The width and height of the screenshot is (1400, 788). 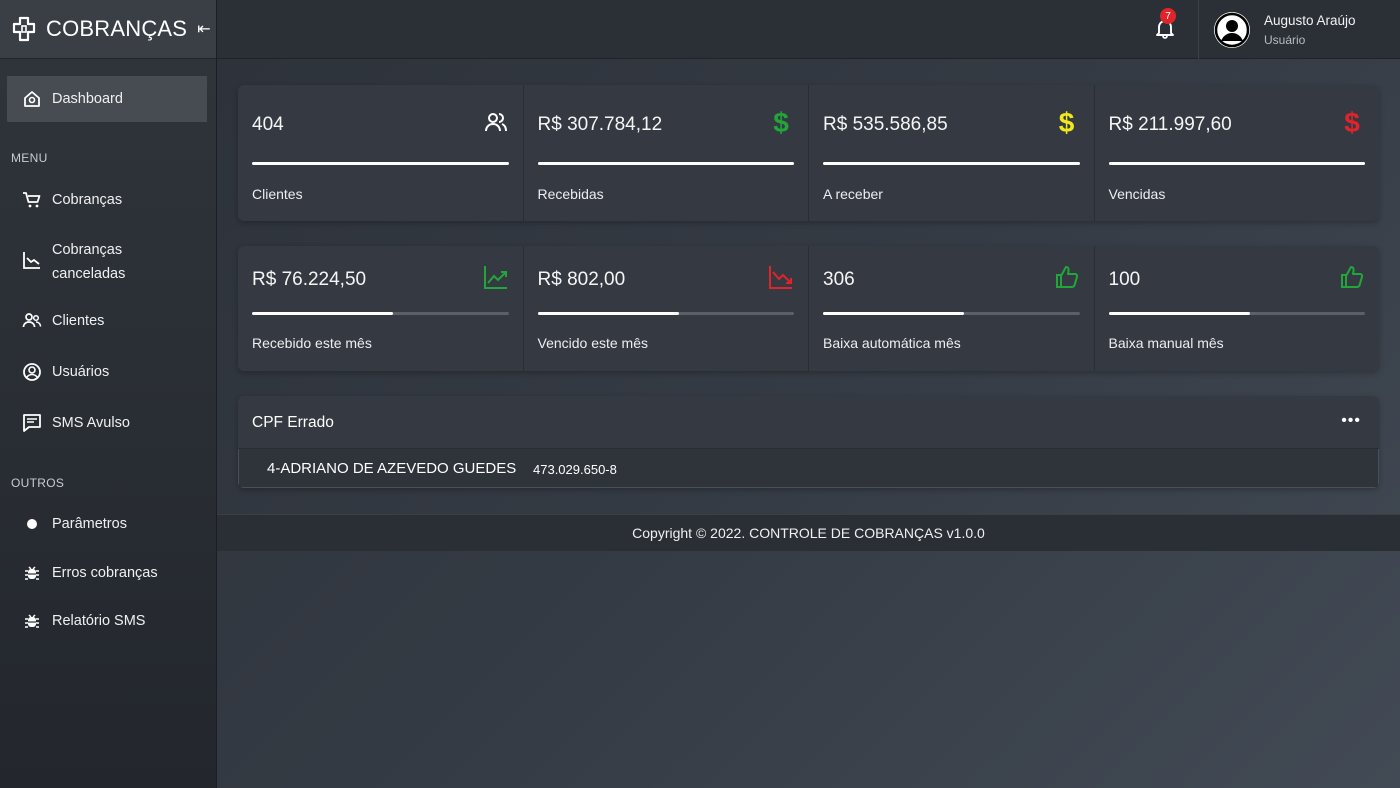 What do you see at coordinates (1168, 16) in the screenshot?
I see `notification-badge: 7` at bounding box center [1168, 16].